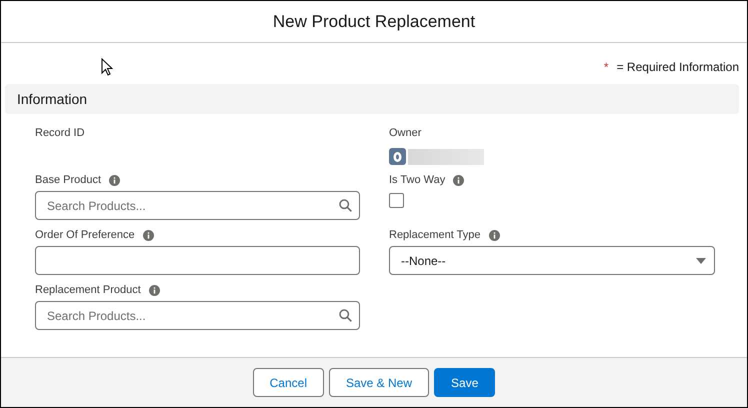 This screenshot has height=408, width=748. What do you see at coordinates (396, 200) in the screenshot?
I see `checkbox` at bounding box center [396, 200].